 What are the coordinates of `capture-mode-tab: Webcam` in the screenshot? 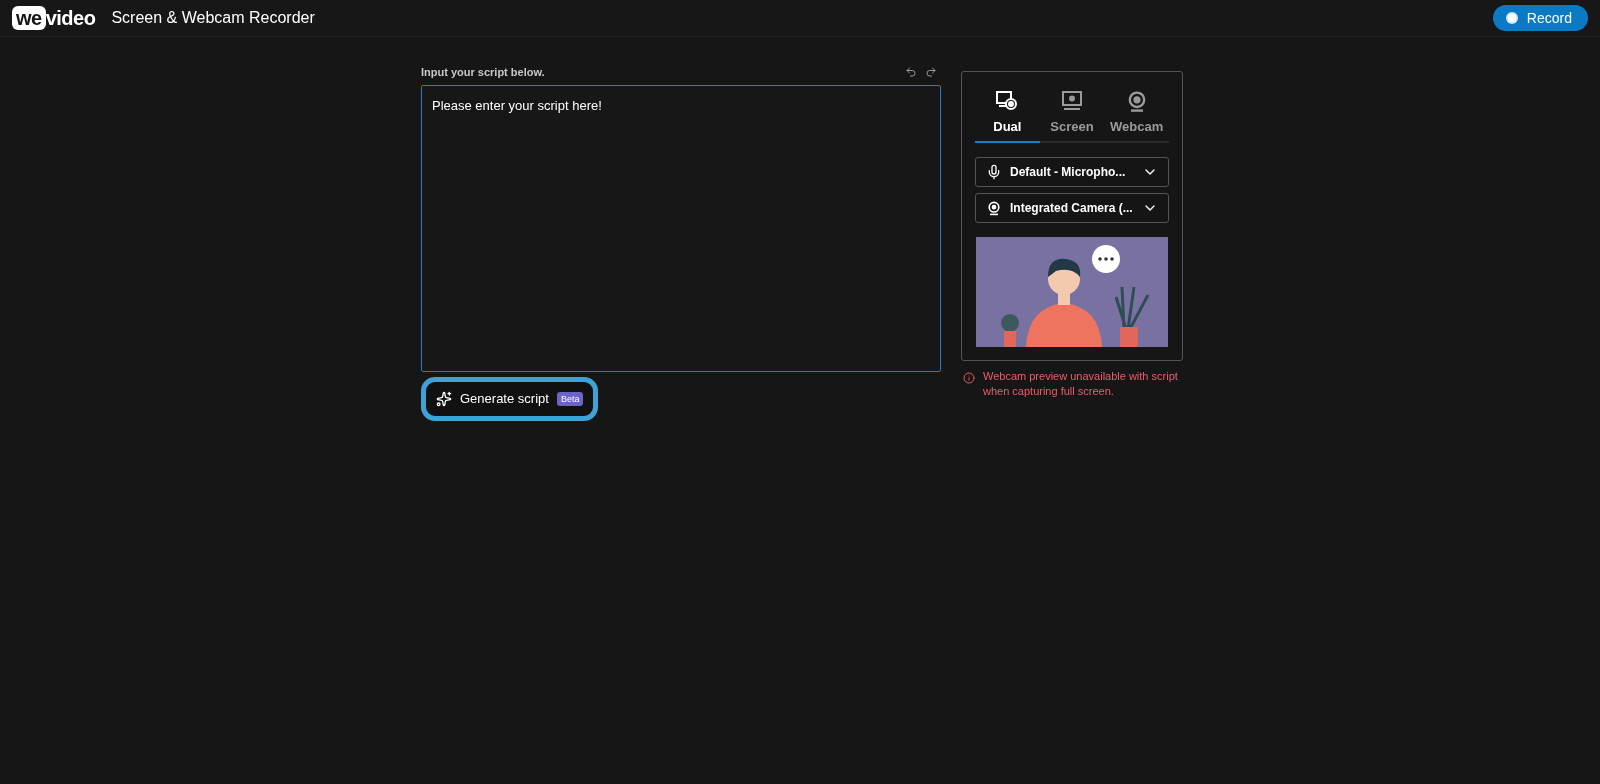 It's located at (1136, 113).